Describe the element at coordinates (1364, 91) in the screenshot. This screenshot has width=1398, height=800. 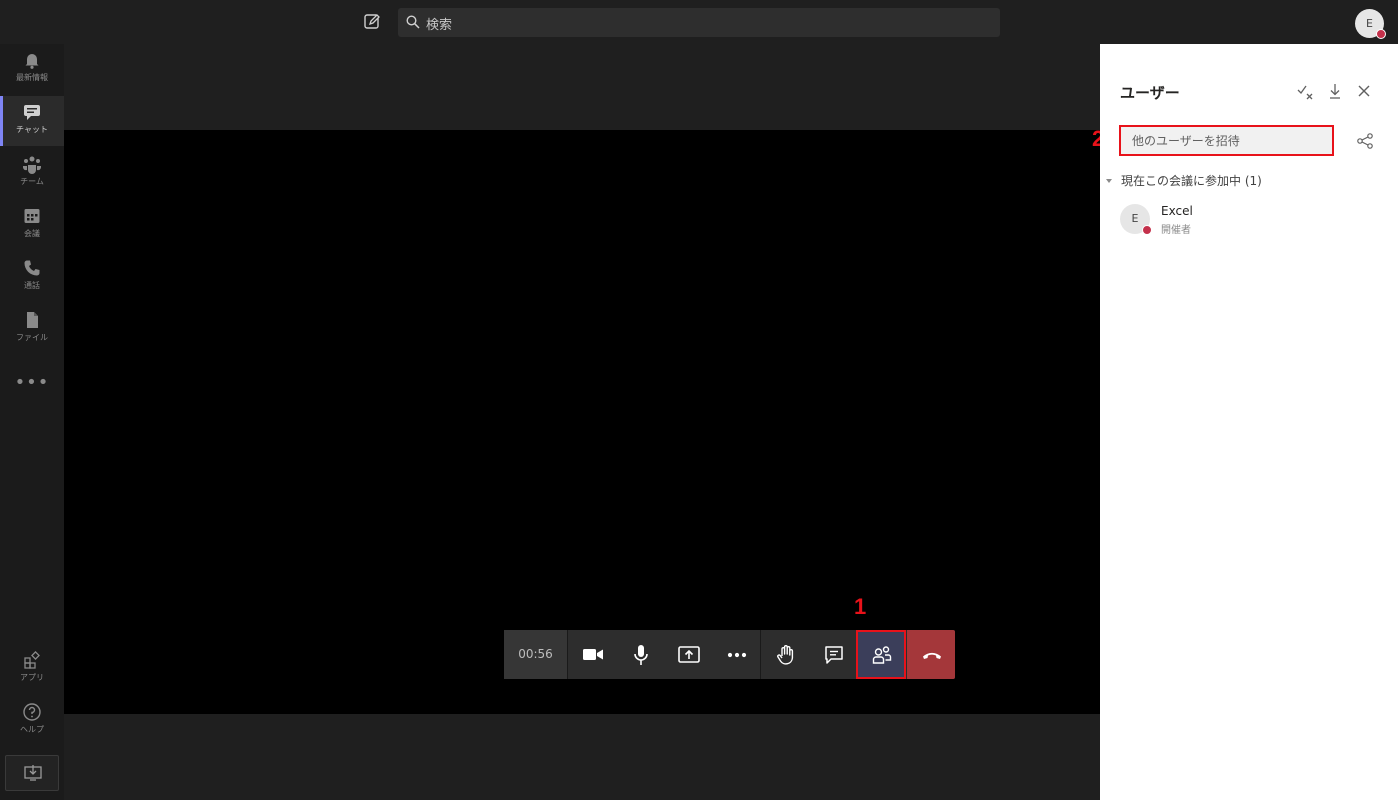
I see `close-icon` at that location.